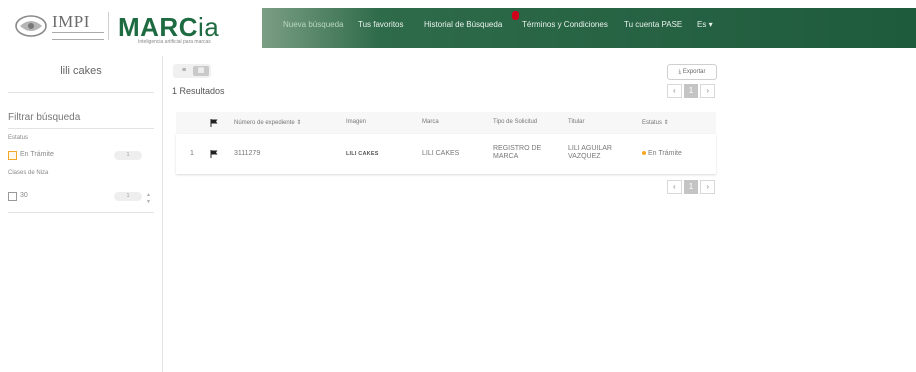 This screenshot has width=916, height=372. I want to click on status-label: En Trámite, so click(665, 153).